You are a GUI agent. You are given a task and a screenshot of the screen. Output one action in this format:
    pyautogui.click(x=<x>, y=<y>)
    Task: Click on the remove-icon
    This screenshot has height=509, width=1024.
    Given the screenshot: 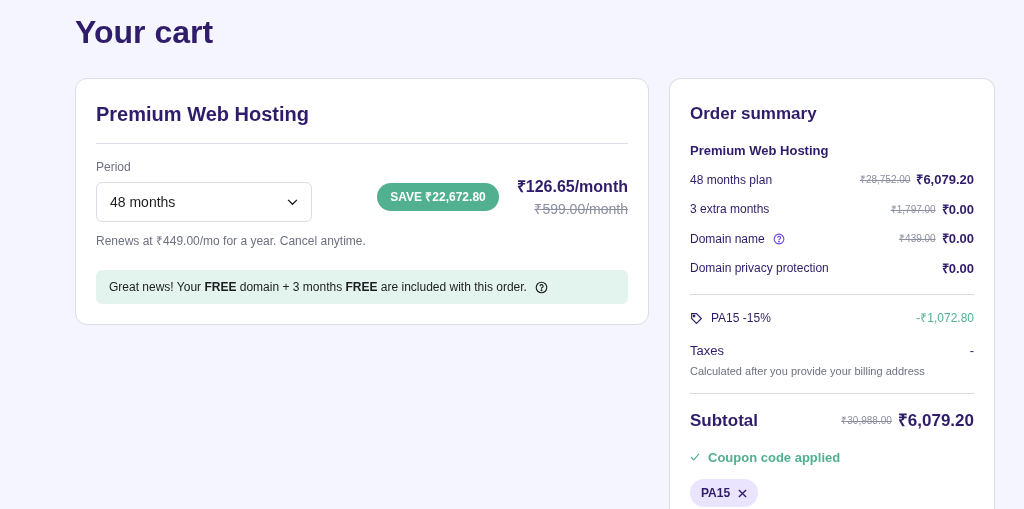 What is the action you would take?
    pyautogui.click(x=743, y=493)
    